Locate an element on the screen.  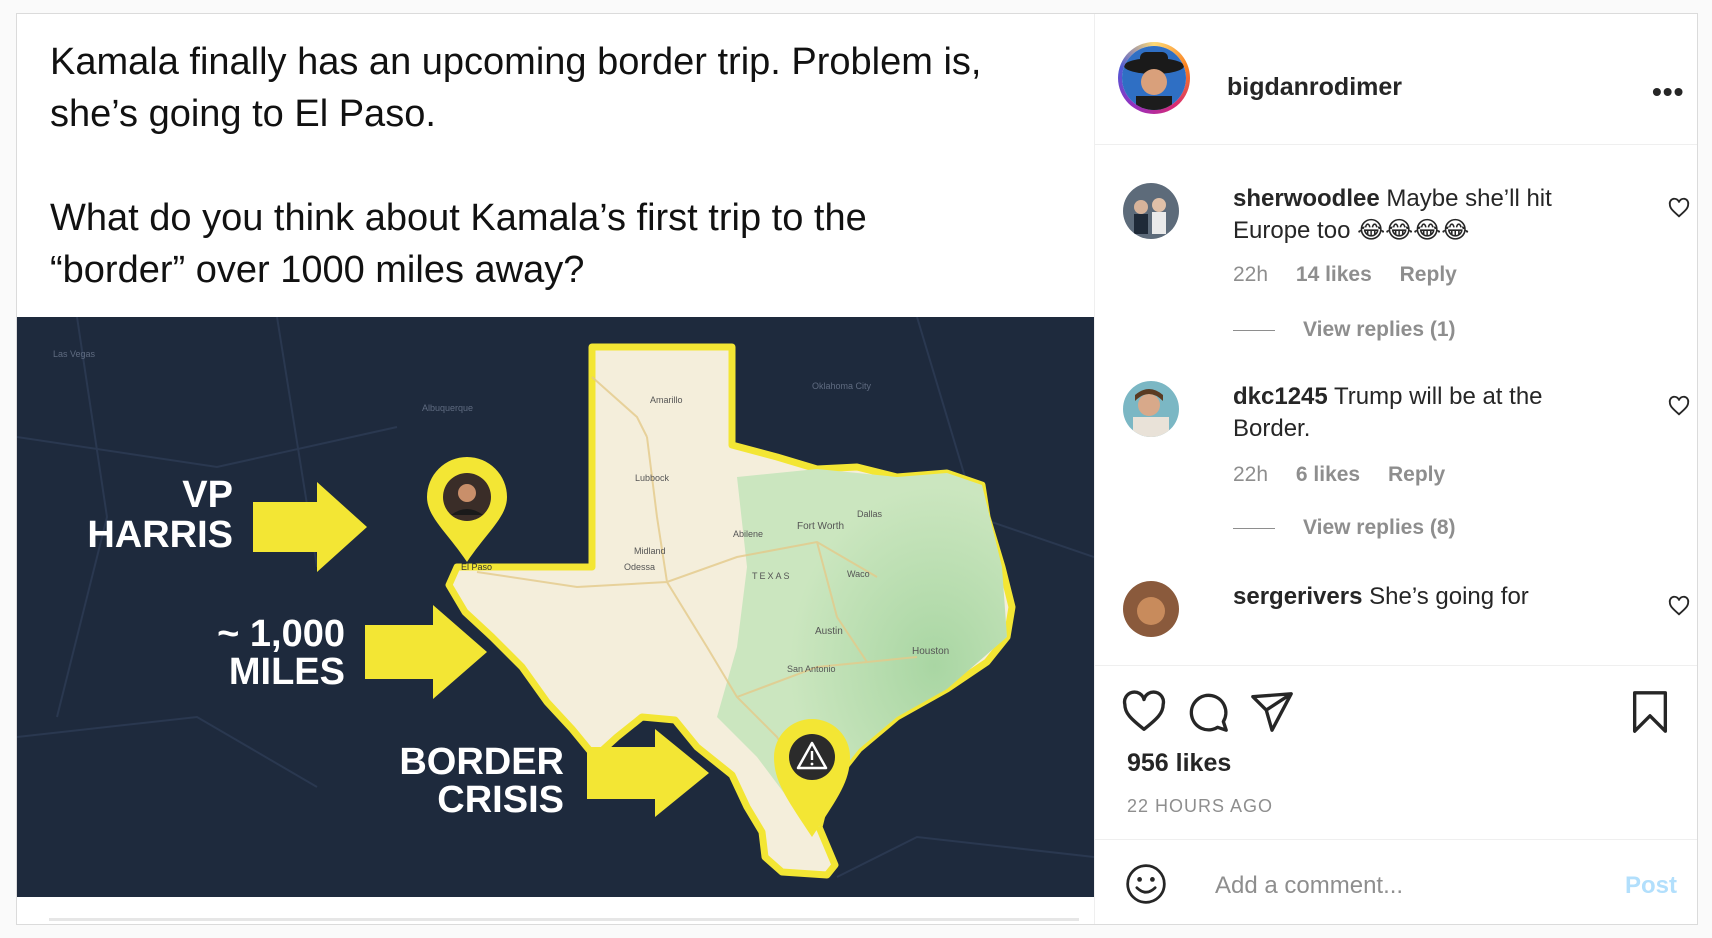
view-replies-button: View replies (8) is located at coordinates (1344, 528).